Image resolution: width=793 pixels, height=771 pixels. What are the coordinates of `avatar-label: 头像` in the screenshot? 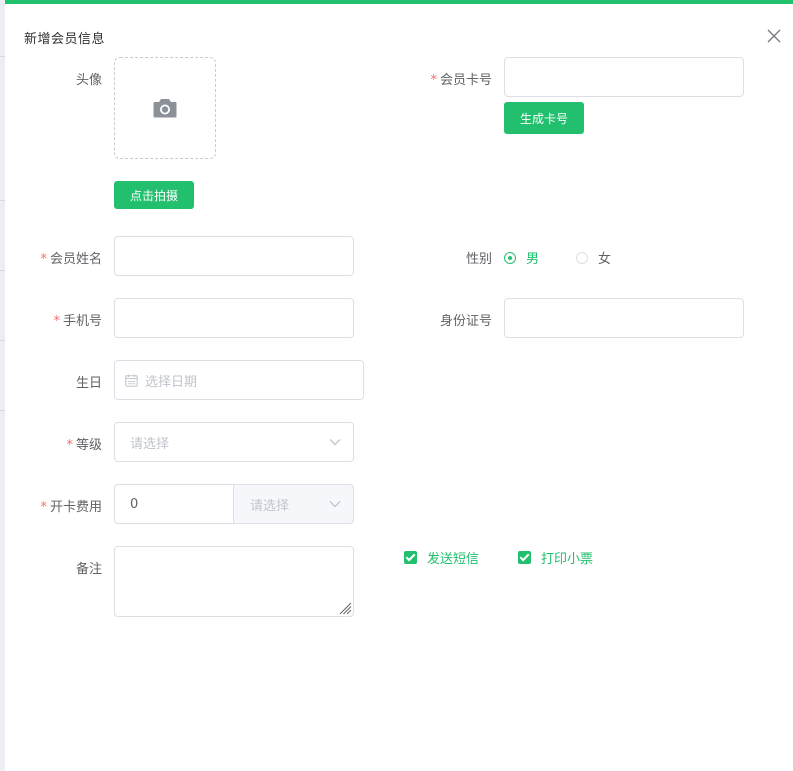 It's located at (88, 80).